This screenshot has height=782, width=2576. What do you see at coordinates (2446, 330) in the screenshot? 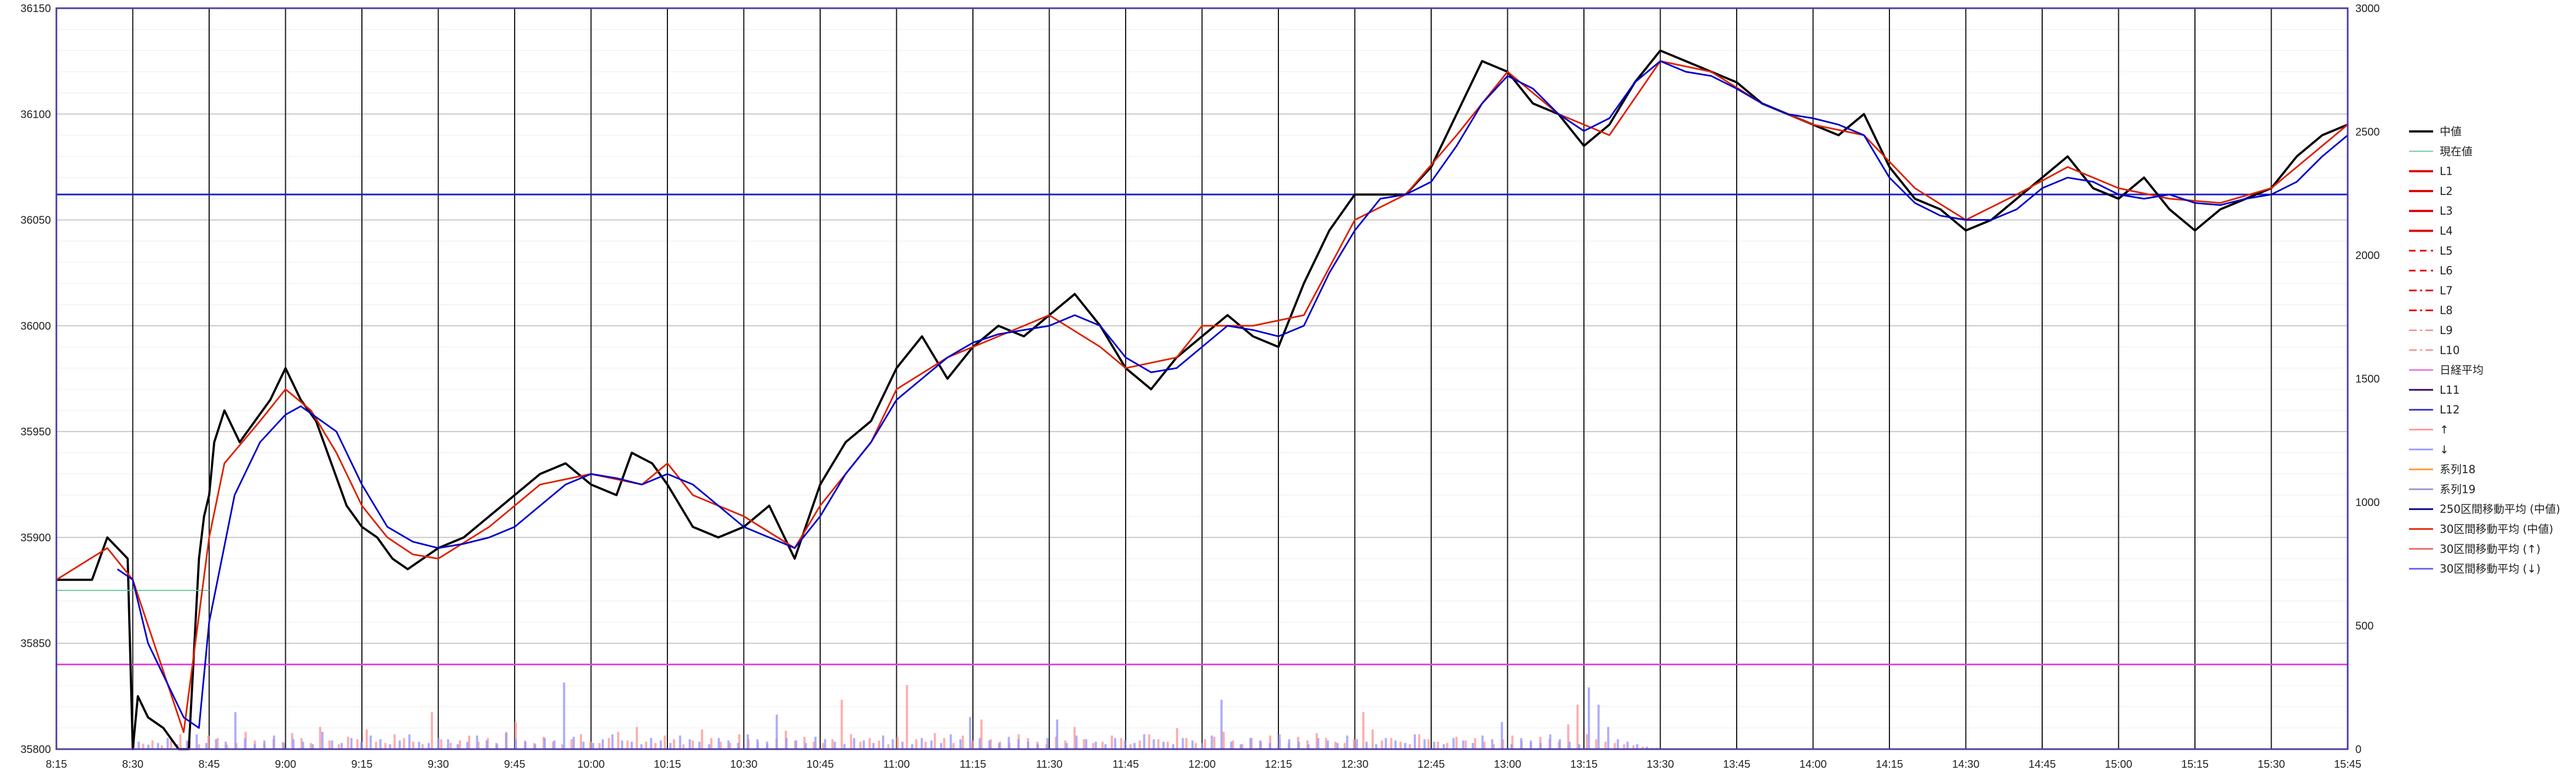
I see `legend-label: L9` at bounding box center [2446, 330].